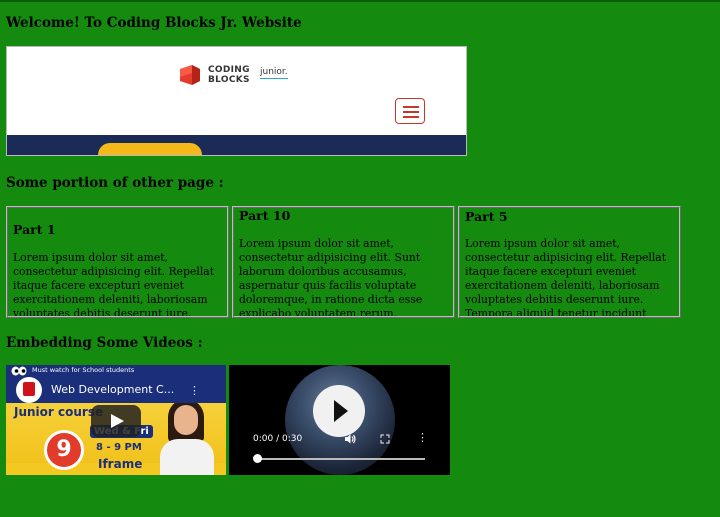 The image size is (720, 517). I want to click on progress-handle, so click(257, 458).